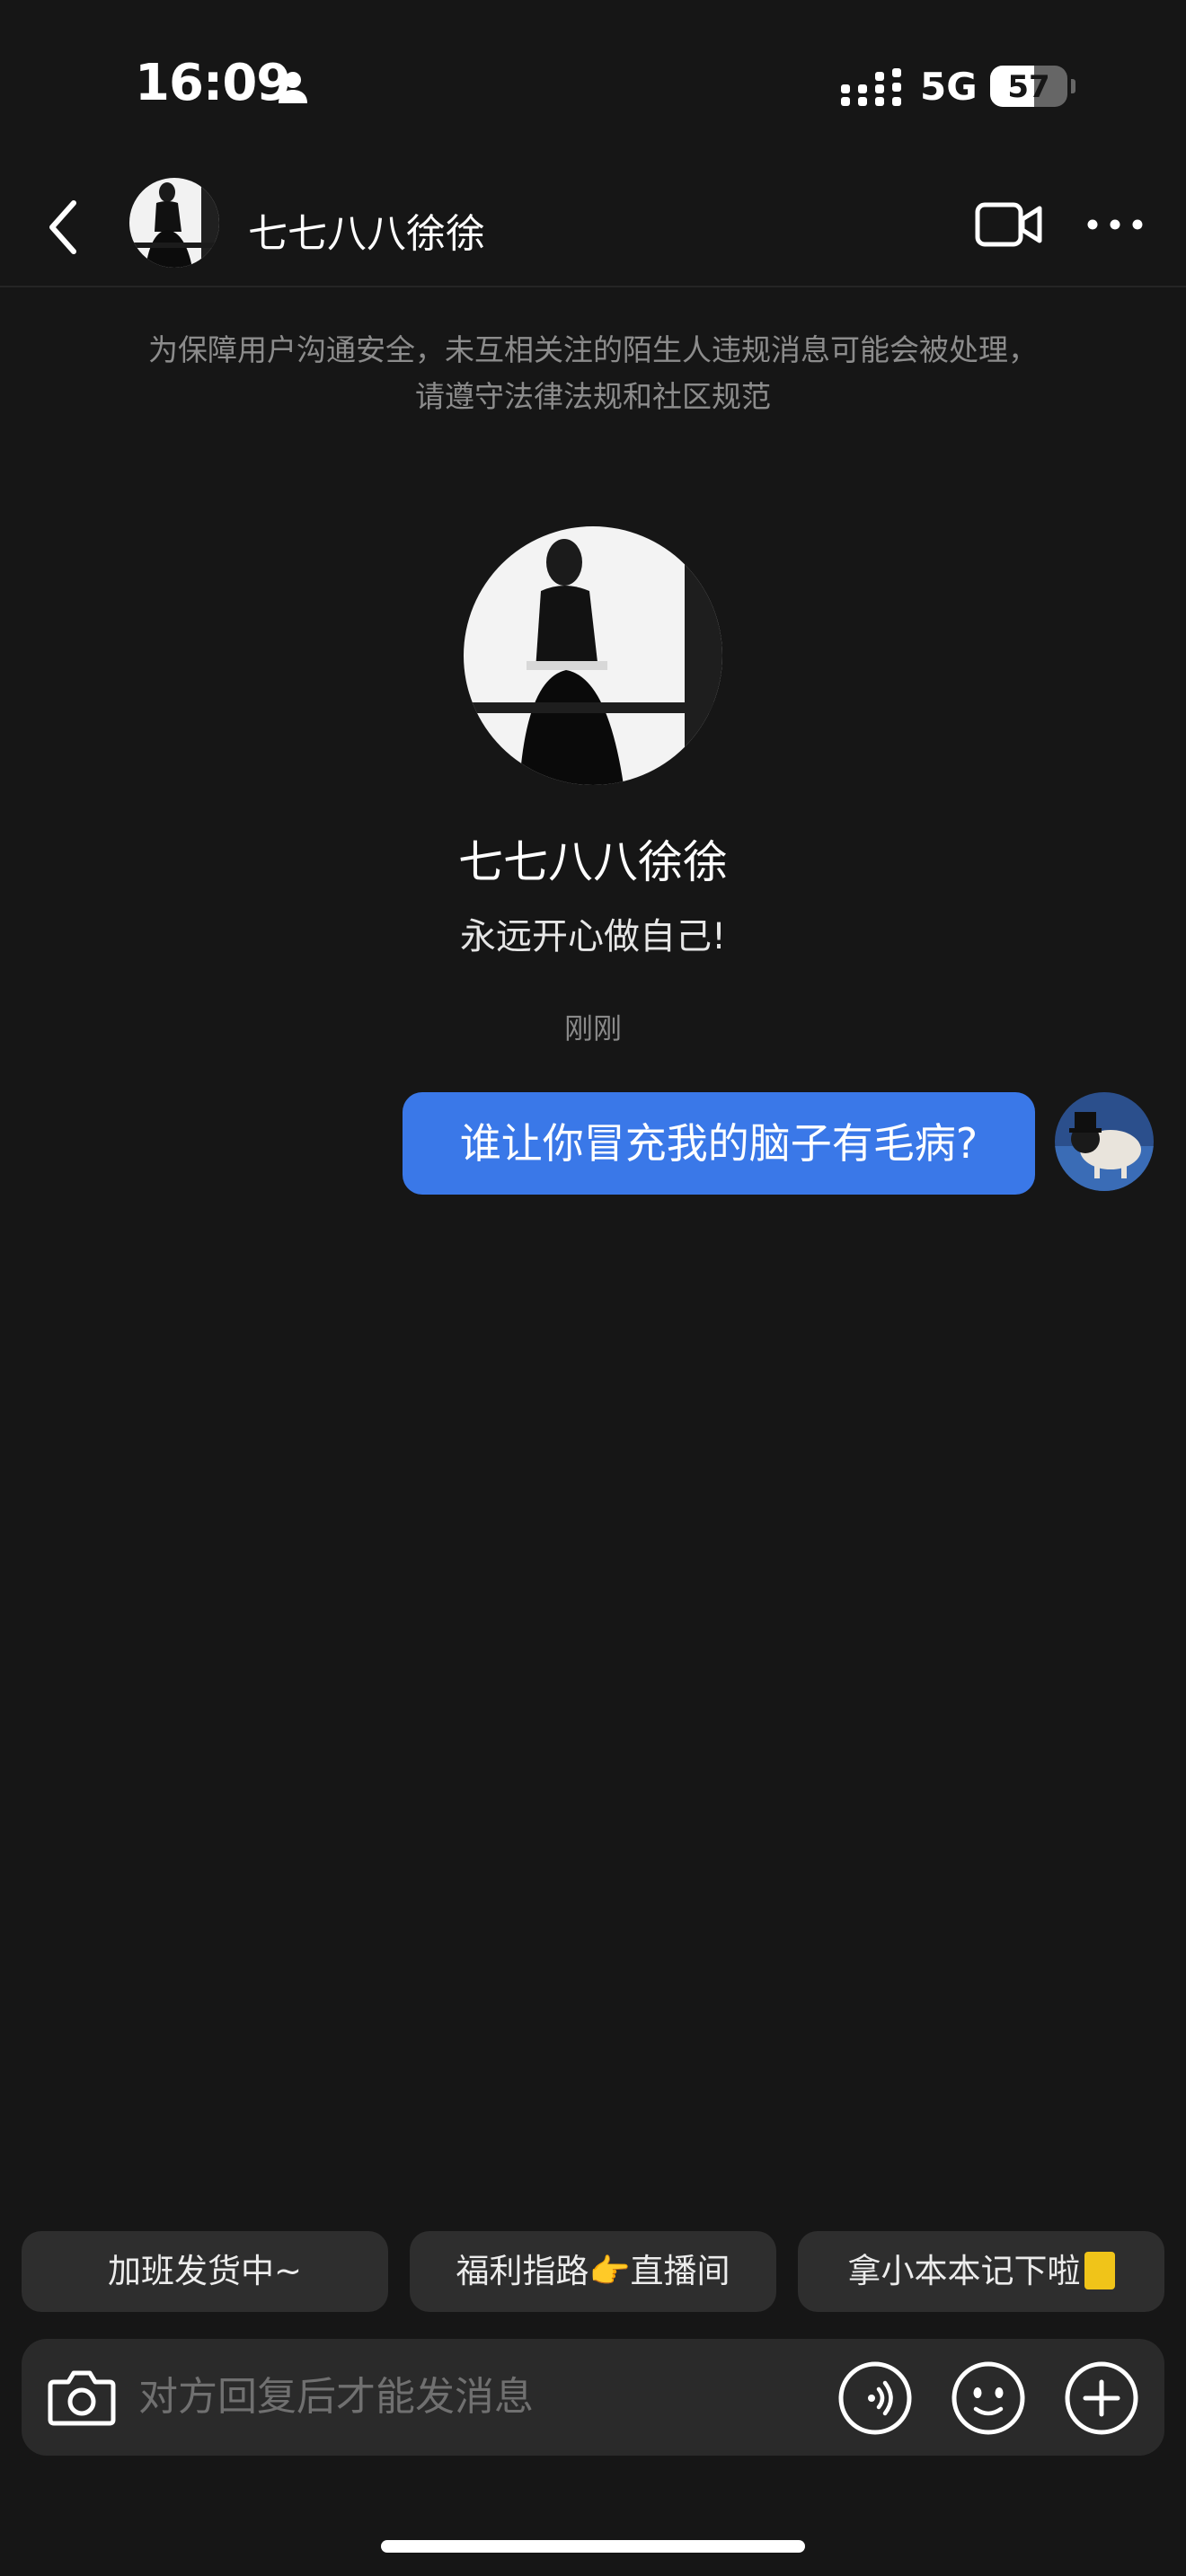 The height and width of the screenshot is (2576, 1186). I want to click on quick-reply-text: 福利指路, so click(522, 2271).